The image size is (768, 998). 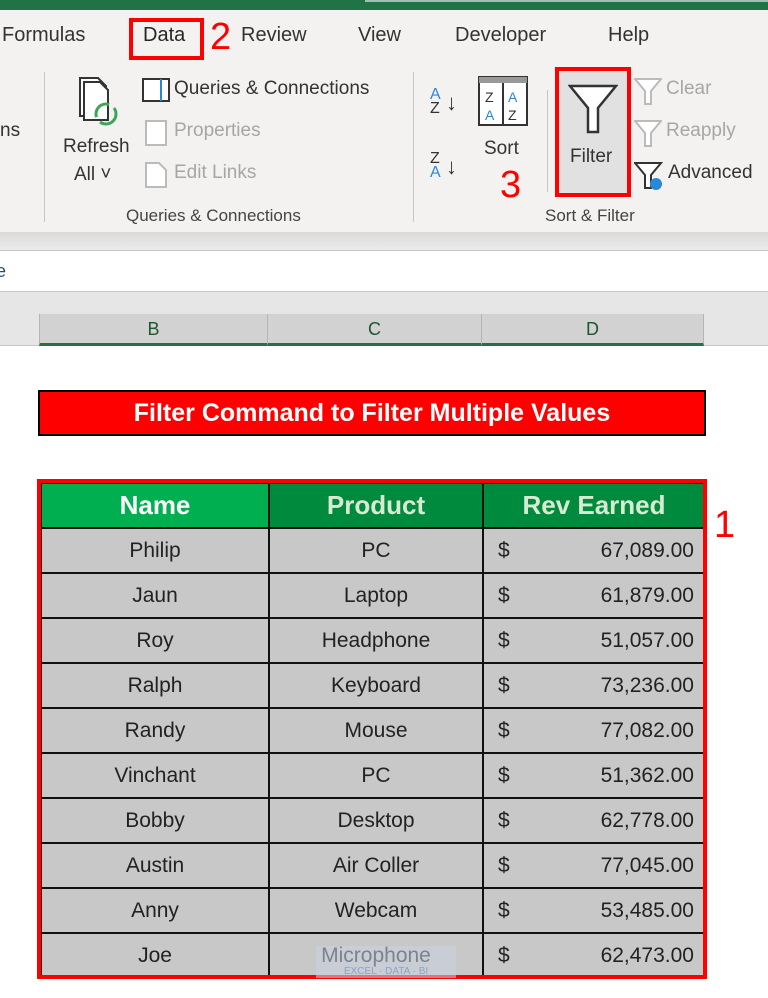 I want to click on advanced-label: Advanced, so click(x=710, y=172).